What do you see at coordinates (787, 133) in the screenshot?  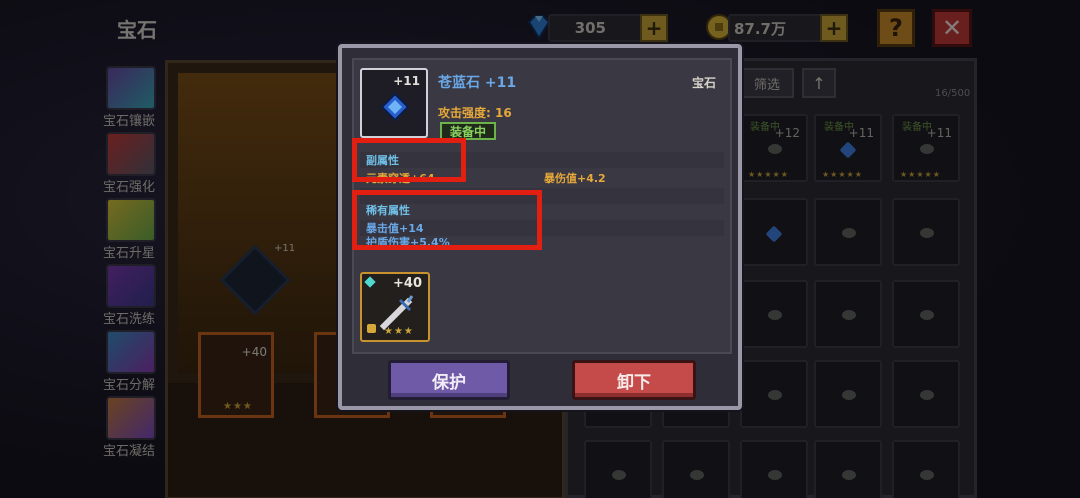 I see `cell-level: +12` at bounding box center [787, 133].